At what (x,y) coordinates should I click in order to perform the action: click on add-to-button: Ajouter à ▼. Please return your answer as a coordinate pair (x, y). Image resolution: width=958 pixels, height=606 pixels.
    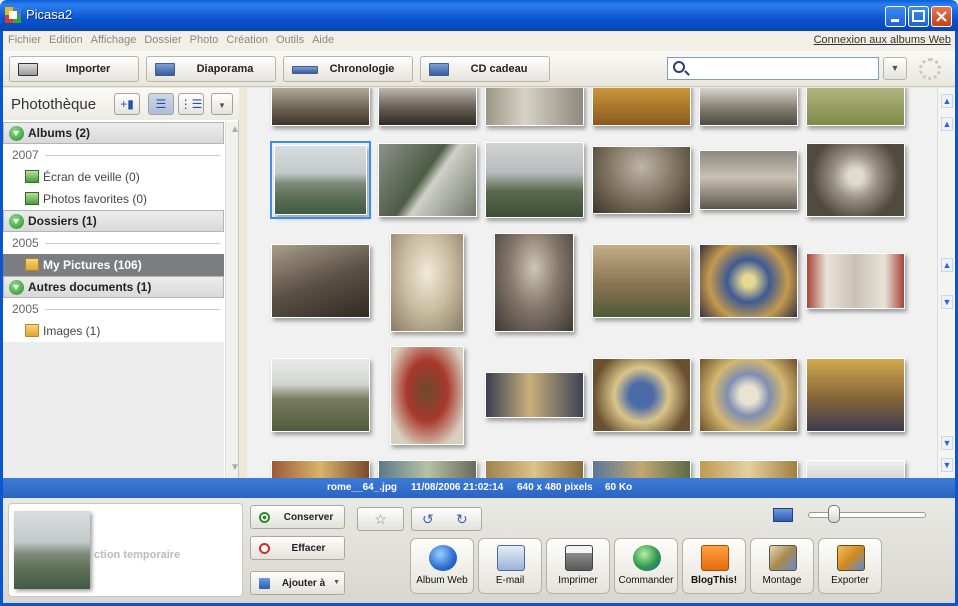
    Looking at the image, I should click on (297, 583).